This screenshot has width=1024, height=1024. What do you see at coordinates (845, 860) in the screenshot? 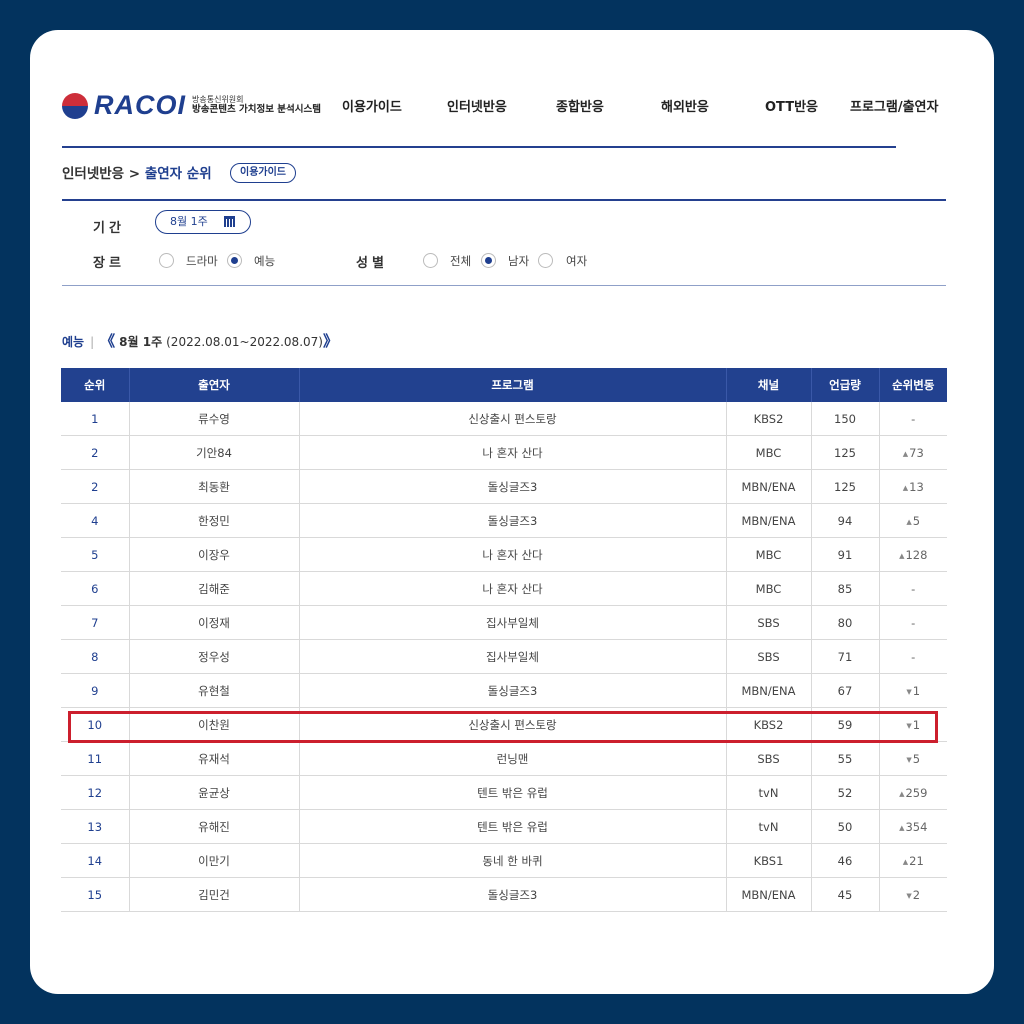
I see `cell-mentions: 46` at bounding box center [845, 860].